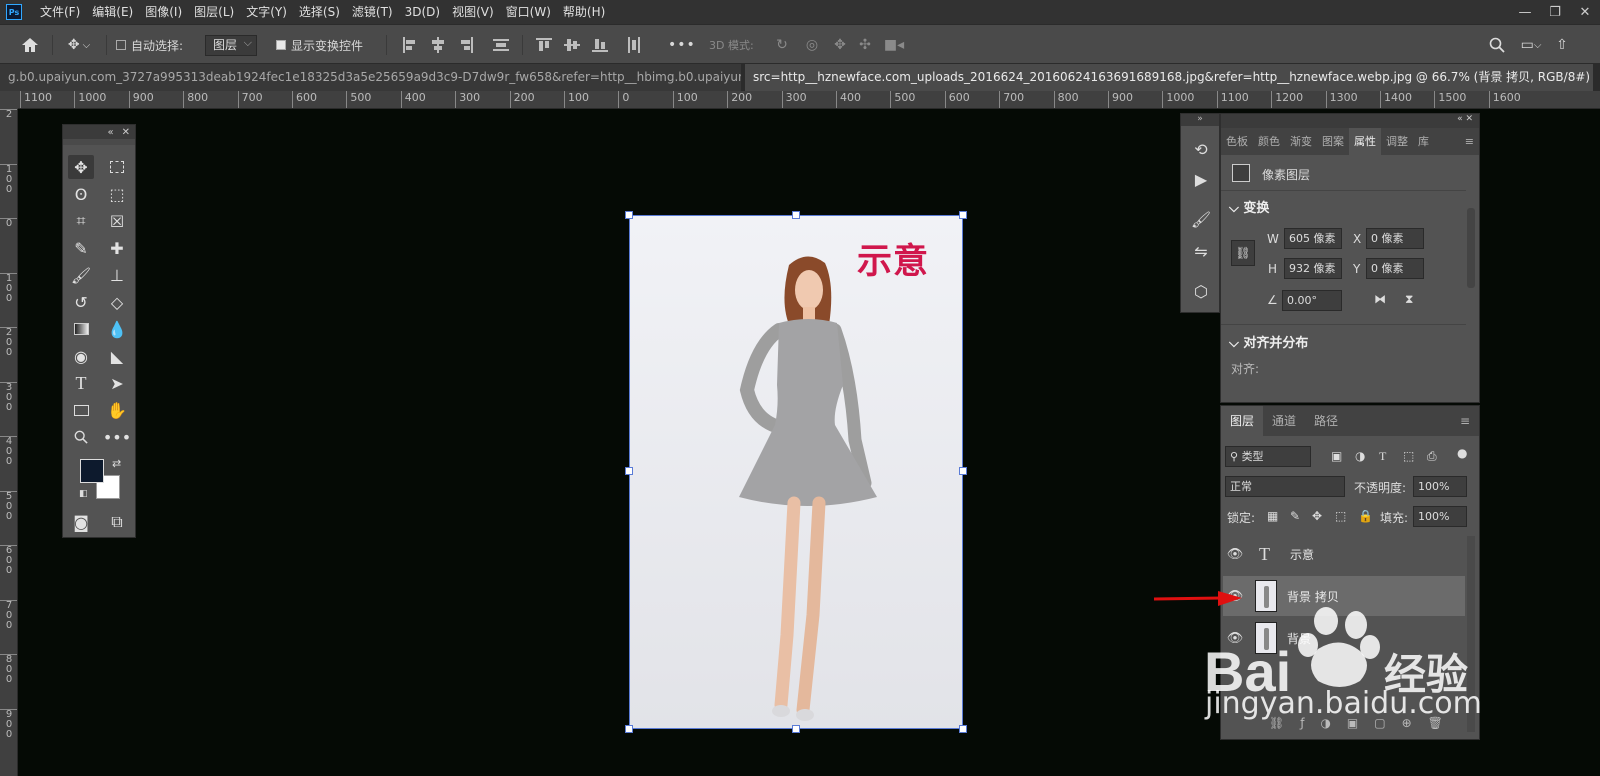 The width and height of the screenshot is (1600, 776). I want to click on layers-menu-icon: ≡, so click(1465, 421).